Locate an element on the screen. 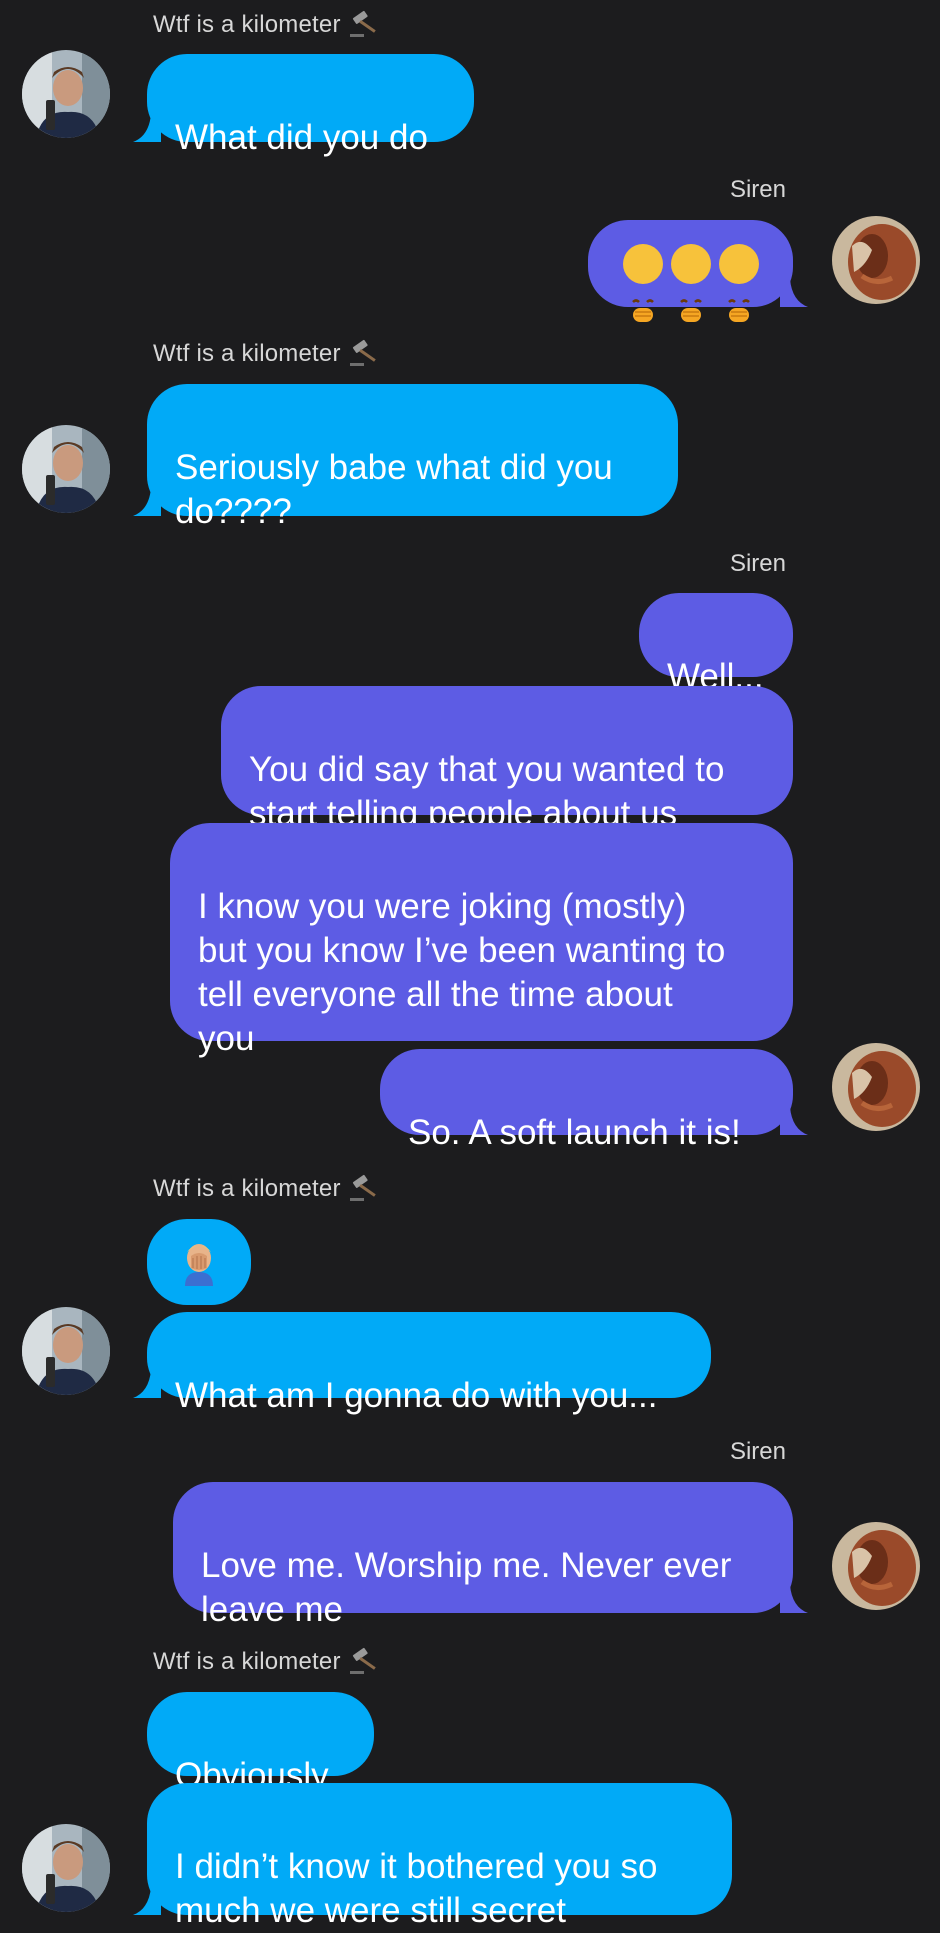 The width and height of the screenshot is (940, 1933). message-bubble-incoming: What did you do is located at coordinates (310, 105).